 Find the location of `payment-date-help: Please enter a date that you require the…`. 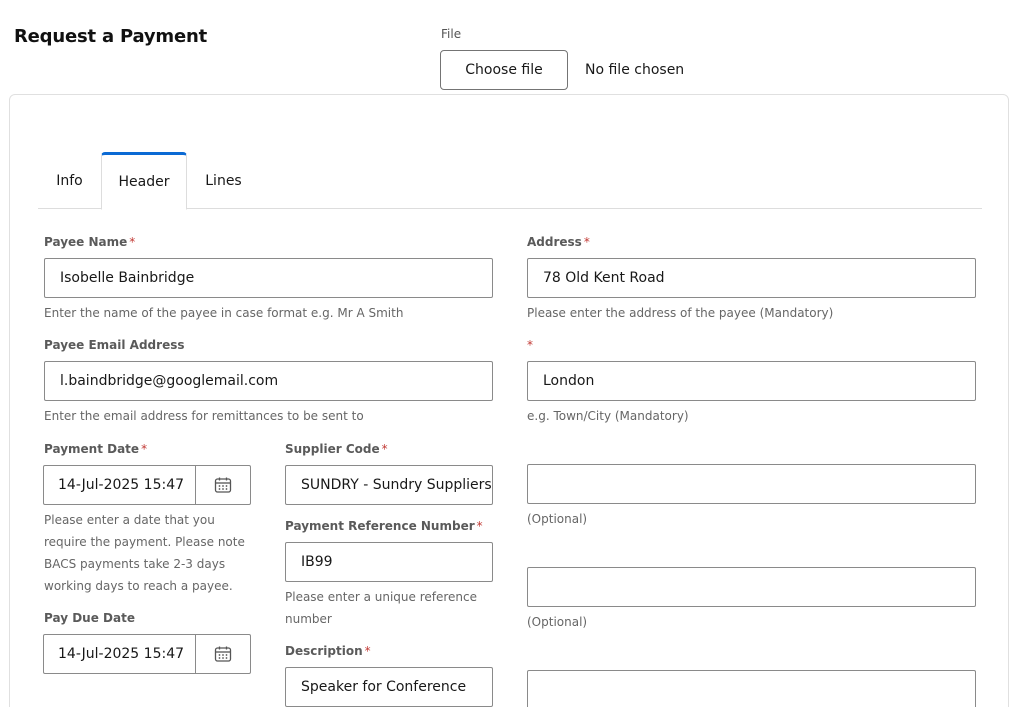

payment-date-help: Please enter a date that you require the… is located at coordinates (144, 553).